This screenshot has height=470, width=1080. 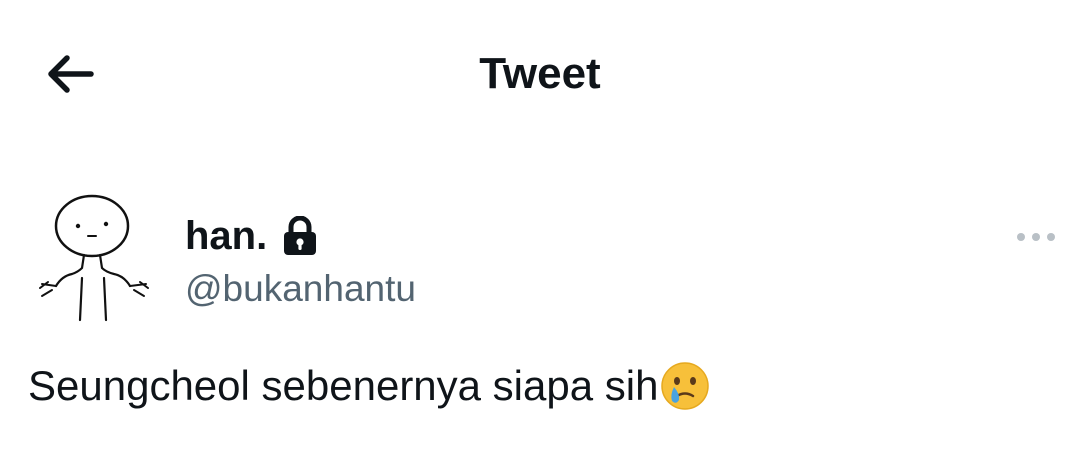 I want to click on author-name-row: han., so click(x=252, y=236).